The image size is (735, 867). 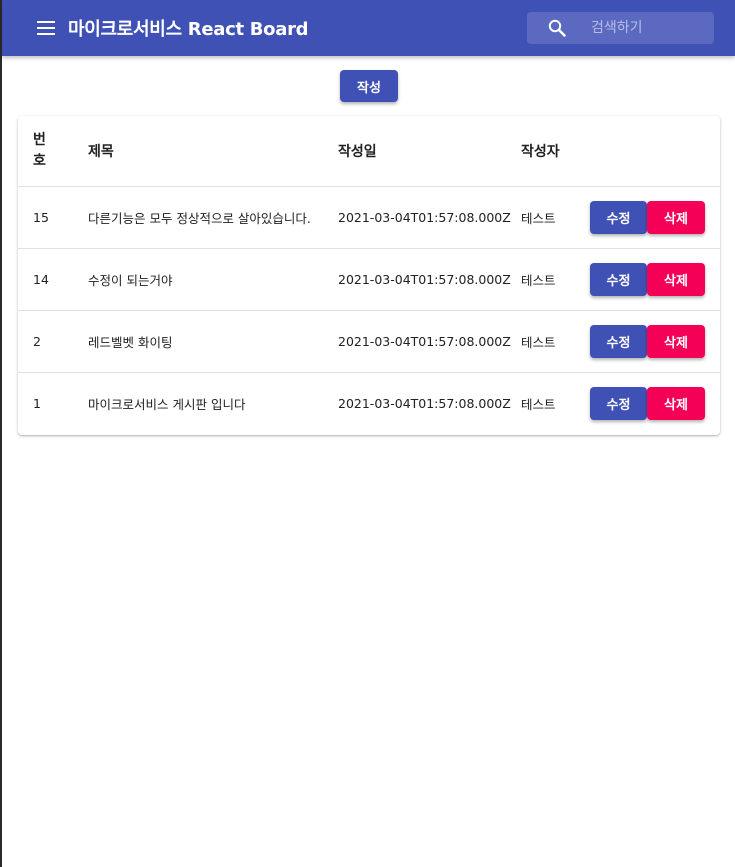 What do you see at coordinates (37, 403) in the screenshot?
I see `cell-num: 1` at bounding box center [37, 403].